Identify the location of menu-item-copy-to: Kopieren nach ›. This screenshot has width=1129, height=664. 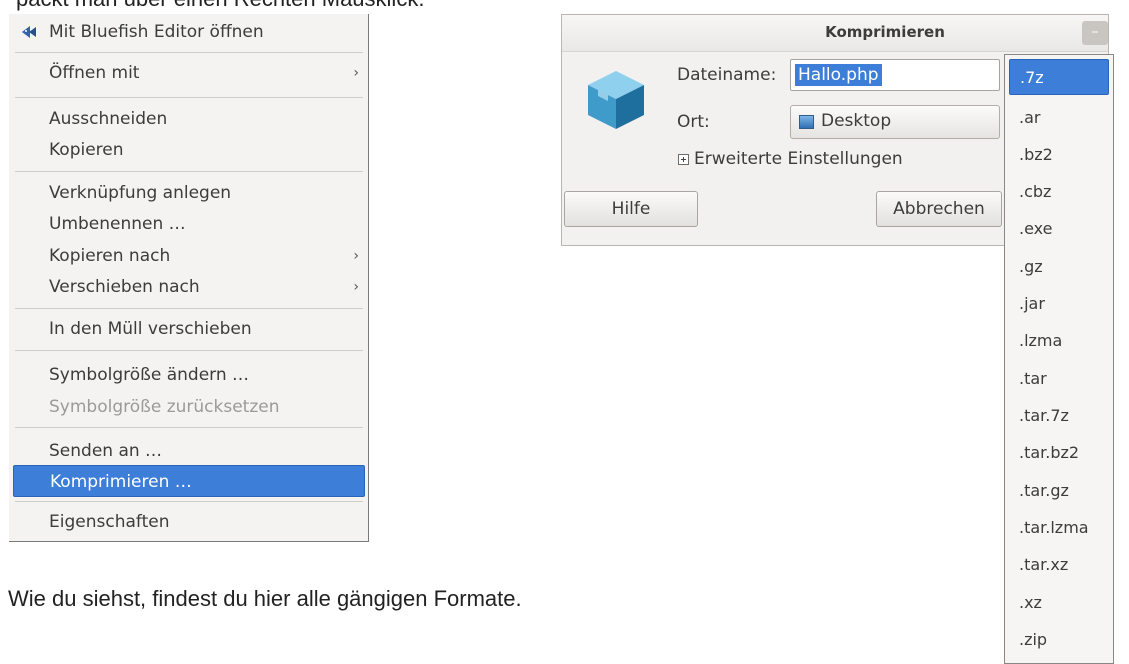
(189, 256).